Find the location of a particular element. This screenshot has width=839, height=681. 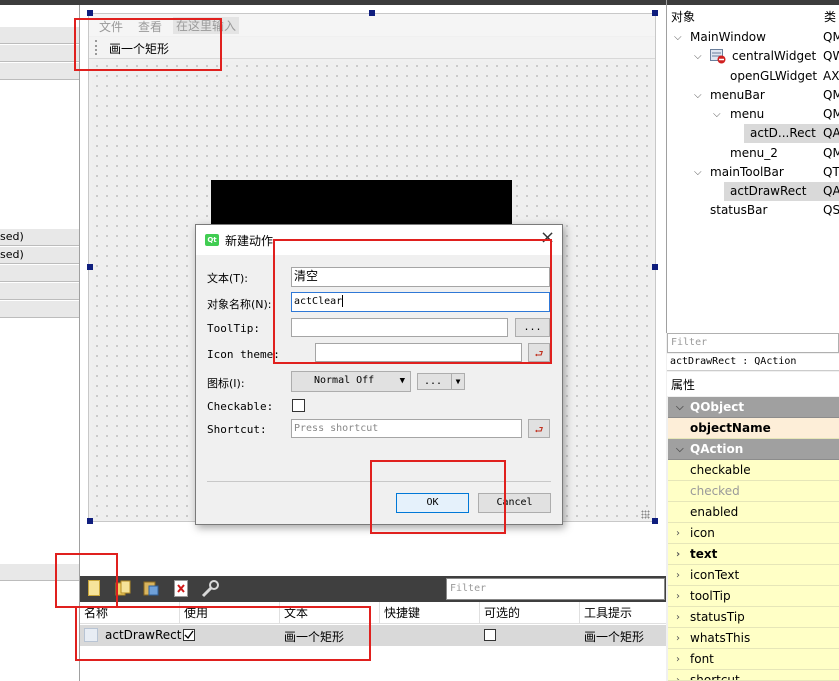

tooltip-field is located at coordinates (399, 327).